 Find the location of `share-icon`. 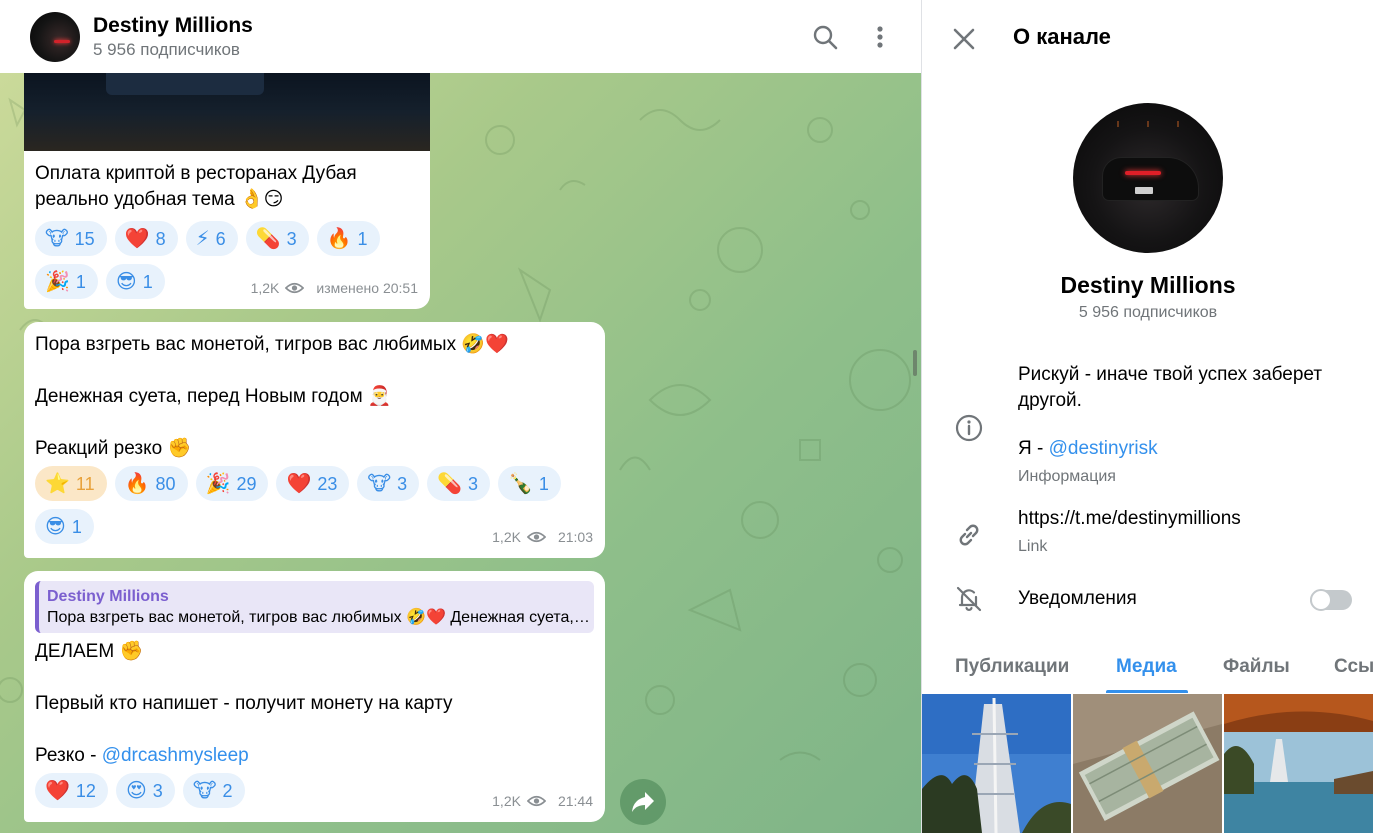

share-icon is located at coordinates (643, 802).